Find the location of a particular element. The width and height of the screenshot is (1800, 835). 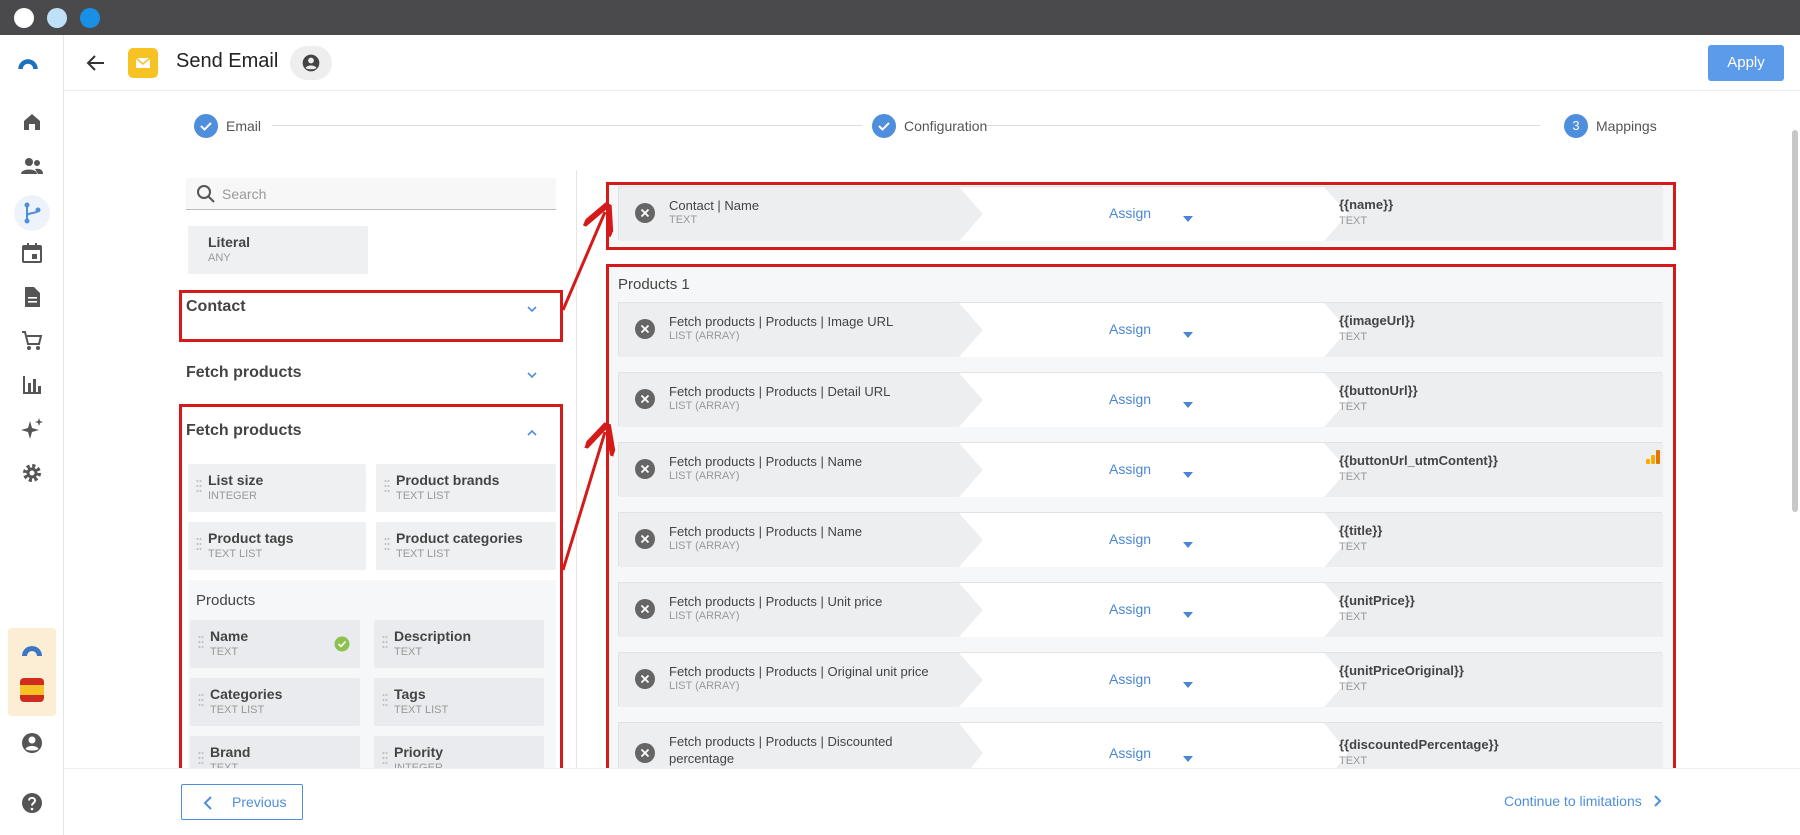

page-title: Send Email is located at coordinates (227, 61).